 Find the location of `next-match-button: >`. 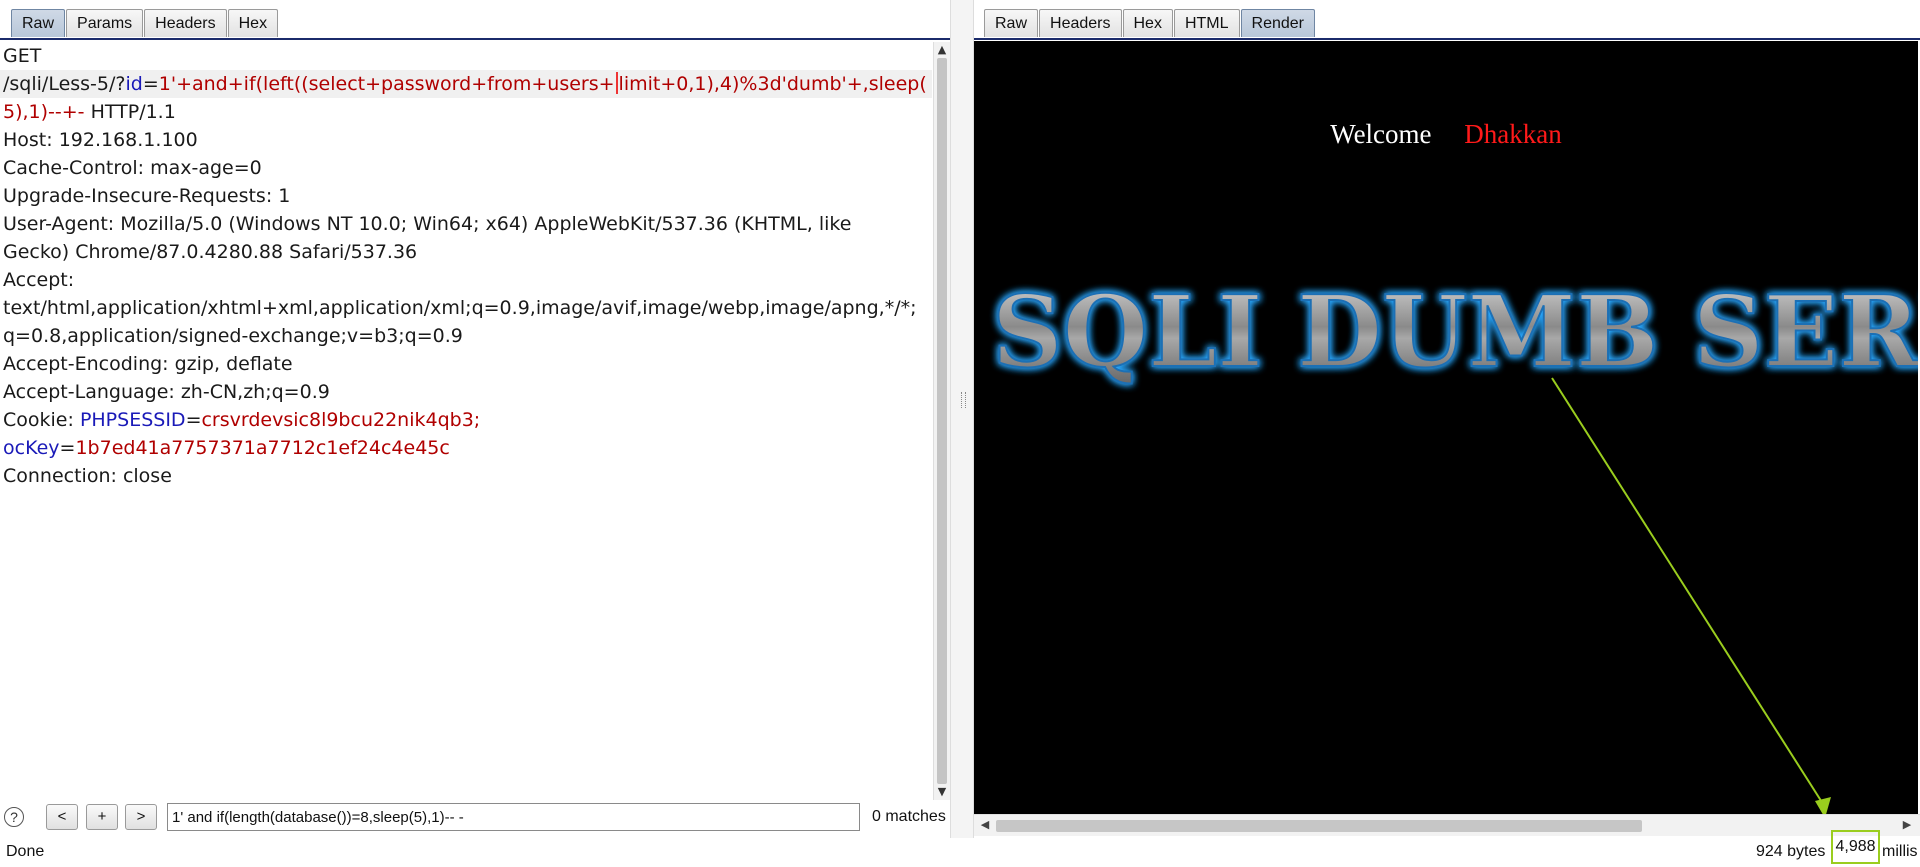

next-match-button: > is located at coordinates (141, 817).